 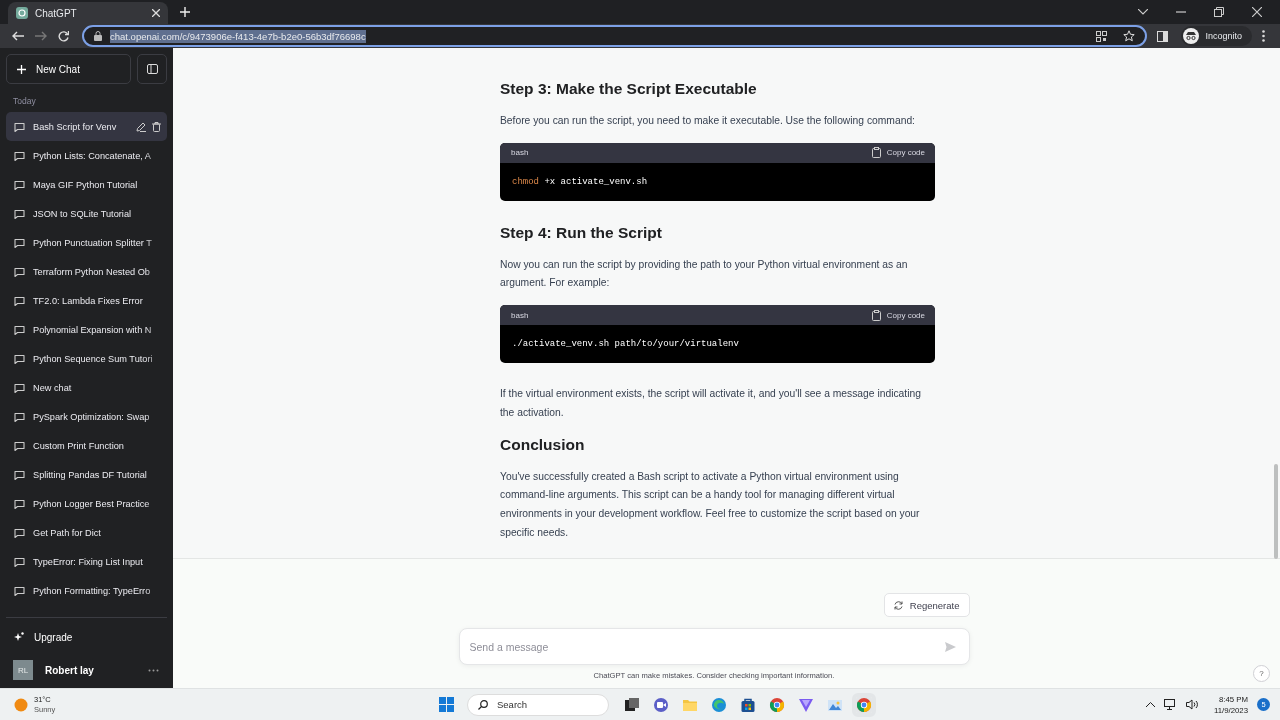 What do you see at coordinates (156, 126) in the screenshot?
I see `trash-icon` at bounding box center [156, 126].